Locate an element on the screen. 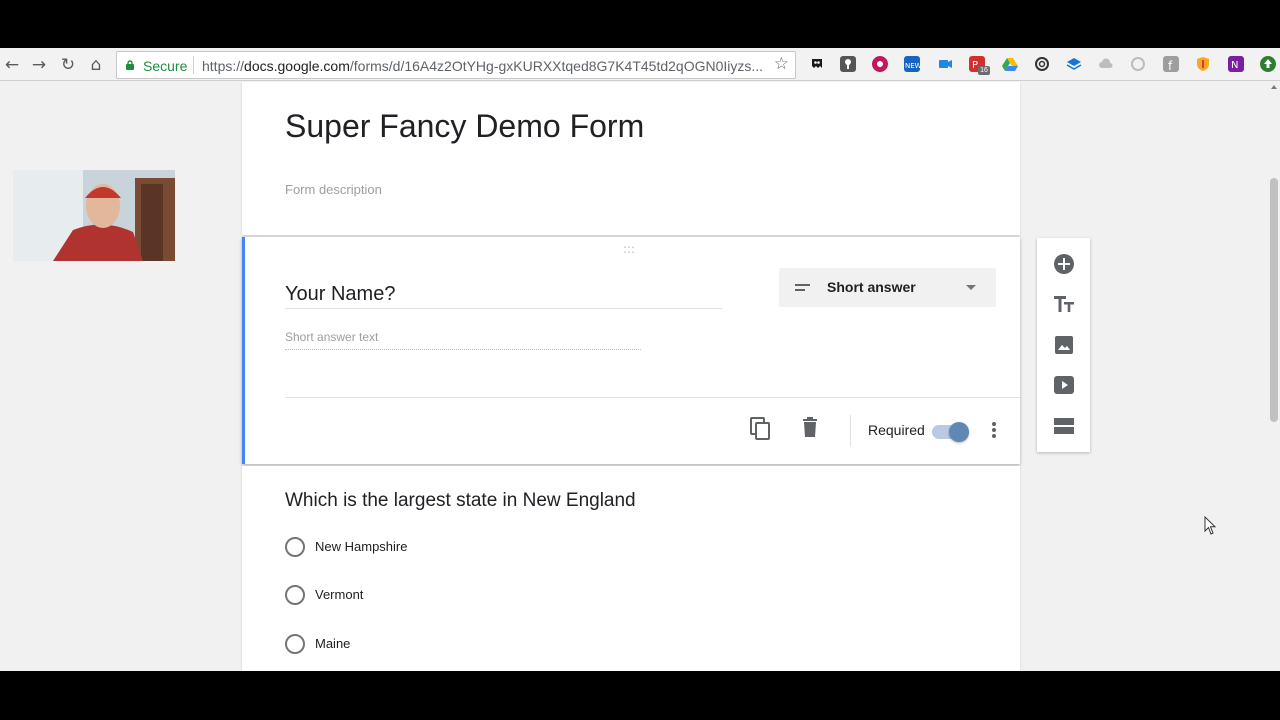 This screenshot has width=1280, height=720. drag-handle-icon: ⋯ ⋯ is located at coordinates (629, 249).